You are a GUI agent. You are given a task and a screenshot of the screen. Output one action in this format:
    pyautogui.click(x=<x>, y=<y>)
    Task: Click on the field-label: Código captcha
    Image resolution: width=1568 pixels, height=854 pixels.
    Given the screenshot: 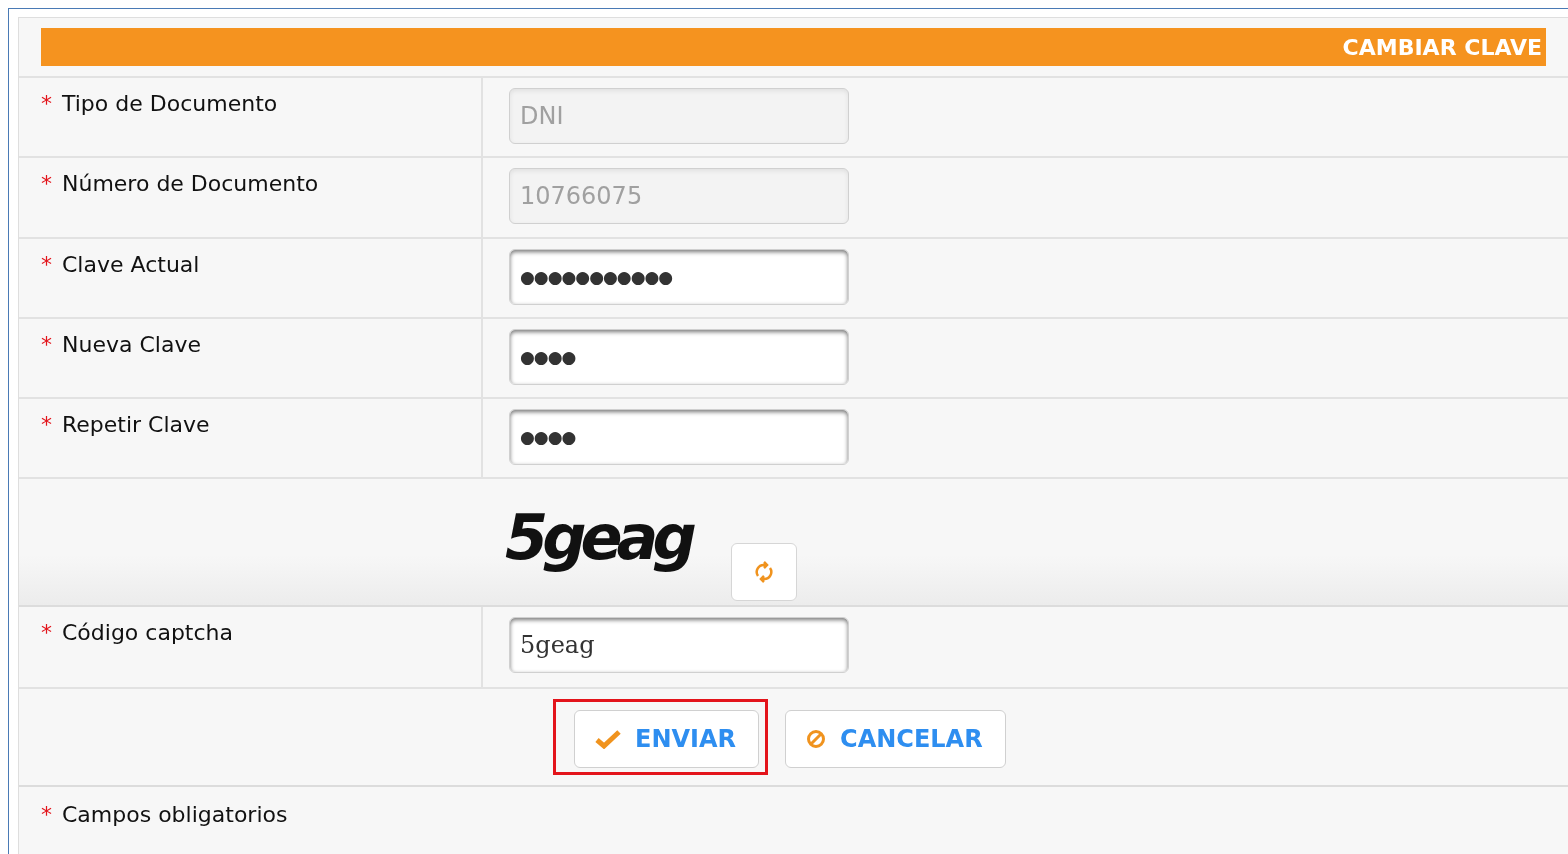 What is the action you would take?
    pyautogui.click(x=147, y=633)
    